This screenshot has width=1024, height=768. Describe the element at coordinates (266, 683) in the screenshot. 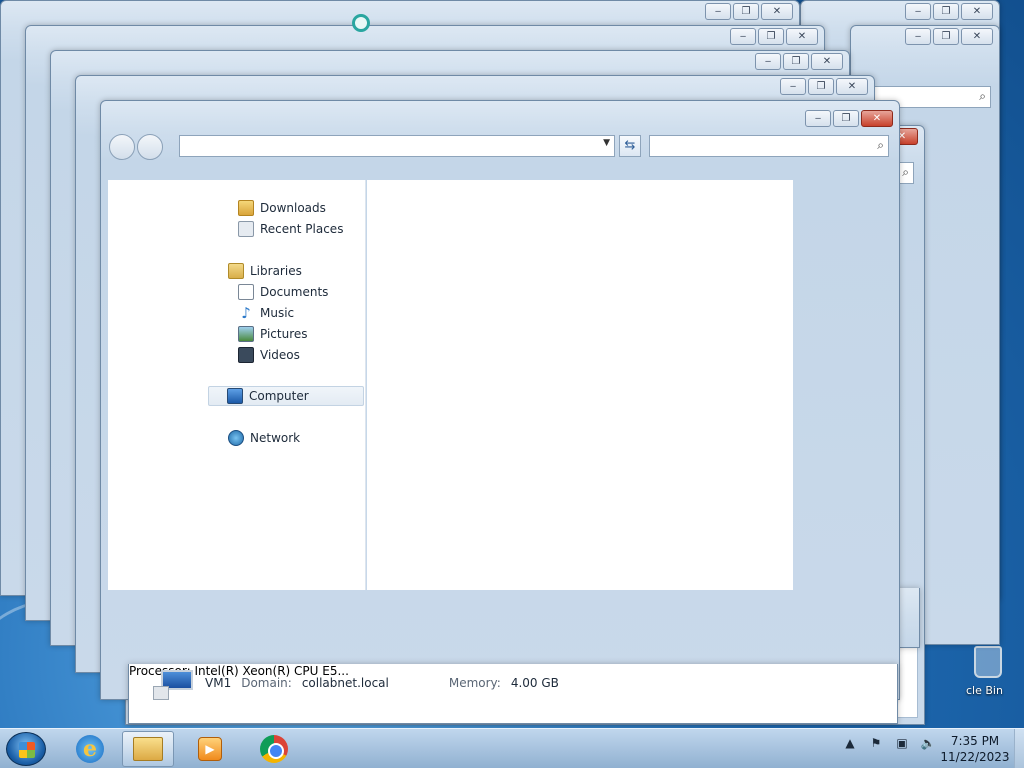

I see `domain-label: Domain:` at that location.